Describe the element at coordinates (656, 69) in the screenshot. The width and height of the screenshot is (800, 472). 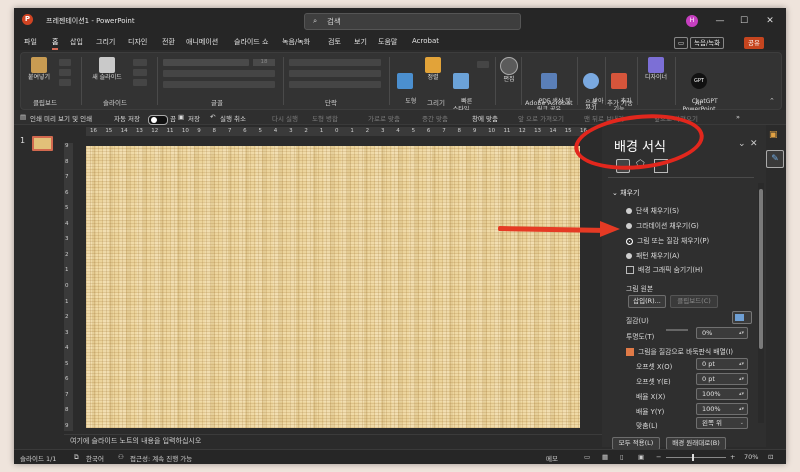
I see `designer-button: 디자이너` at that location.